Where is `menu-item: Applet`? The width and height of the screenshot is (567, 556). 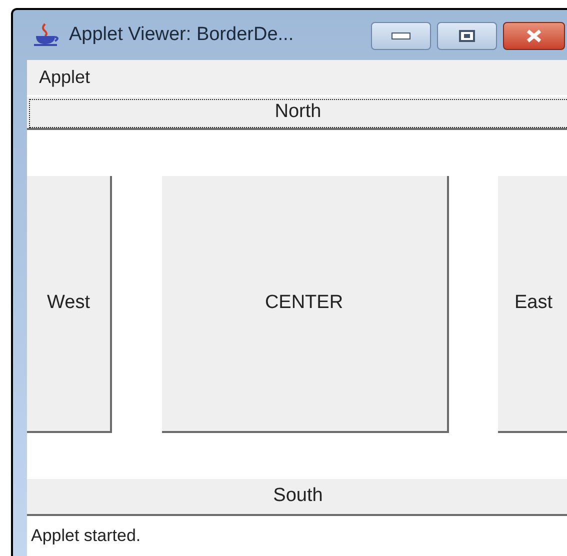
menu-item: Applet is located at coordinates (64, 77).